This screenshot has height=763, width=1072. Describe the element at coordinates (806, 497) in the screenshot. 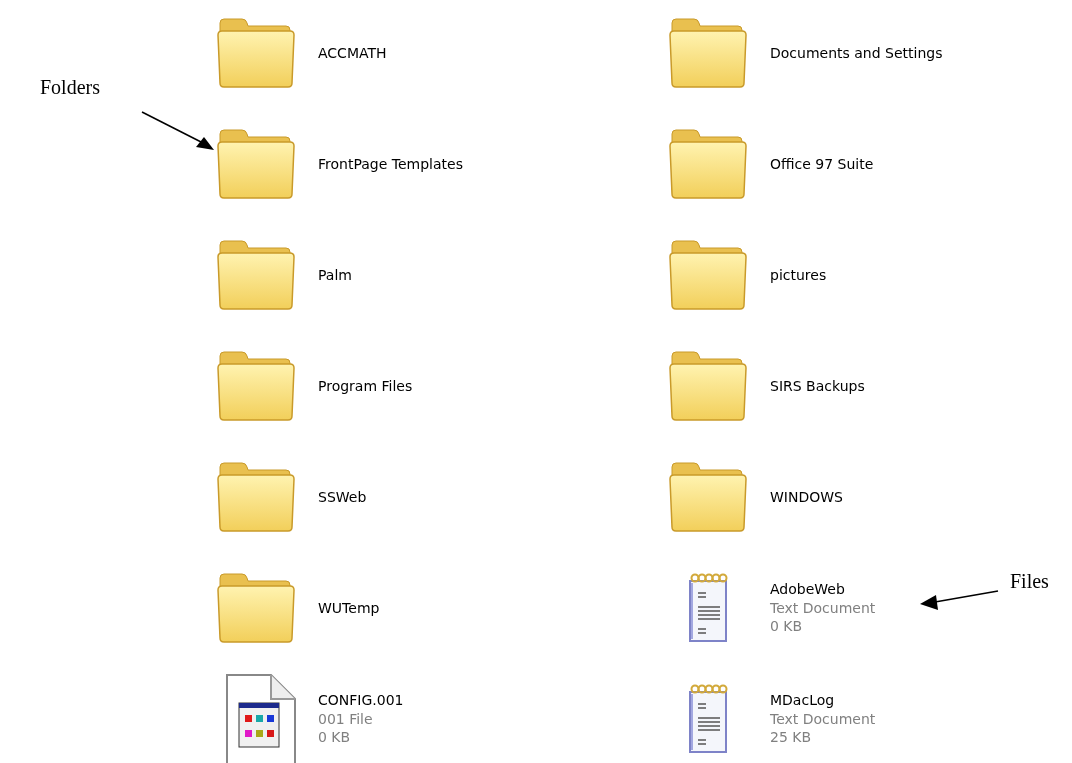

I see `file-name: WINDOWS` at that location.